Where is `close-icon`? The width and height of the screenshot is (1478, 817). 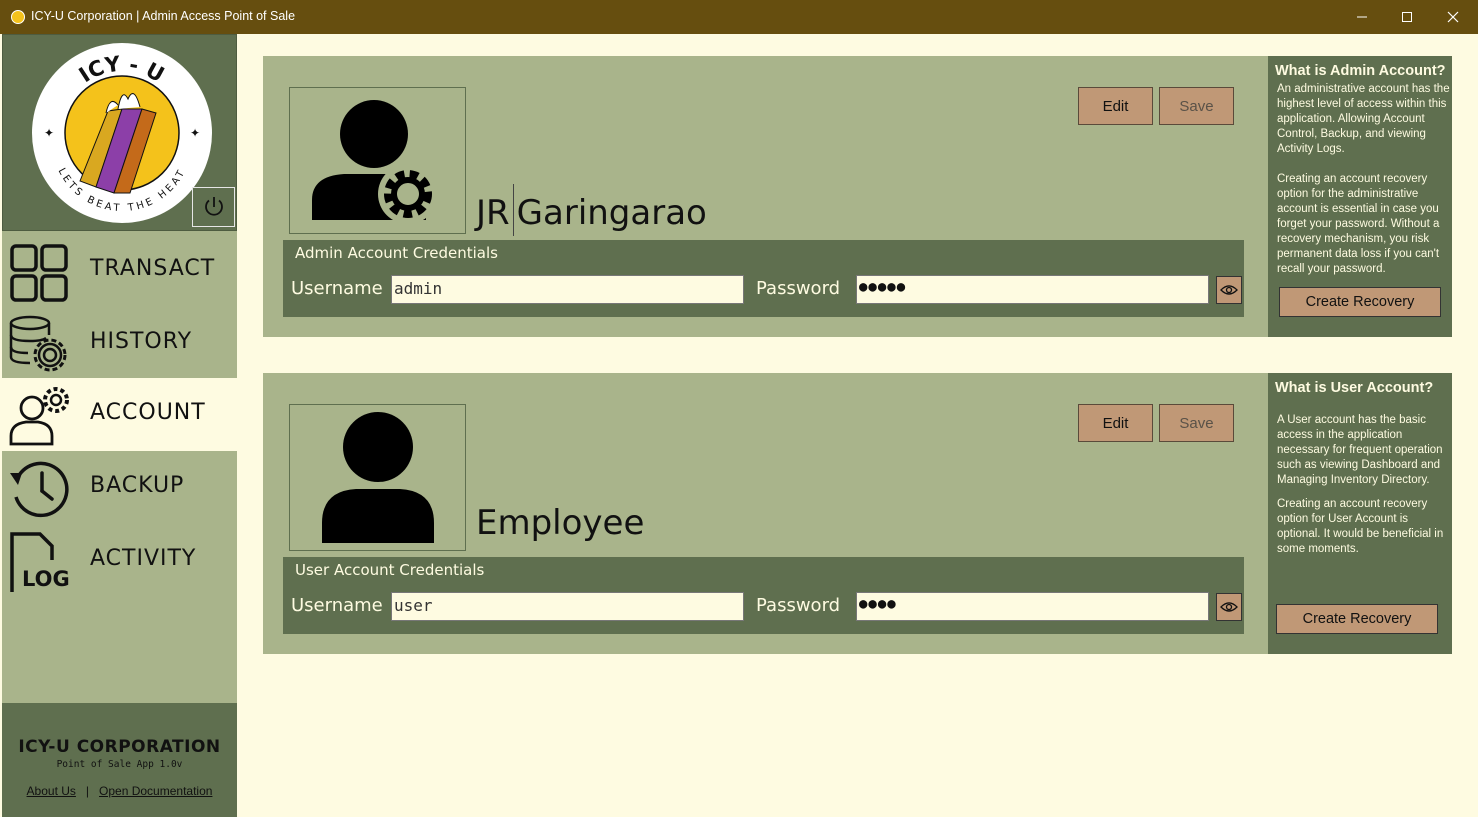 close-icon is located at coordinates (1453, 17).